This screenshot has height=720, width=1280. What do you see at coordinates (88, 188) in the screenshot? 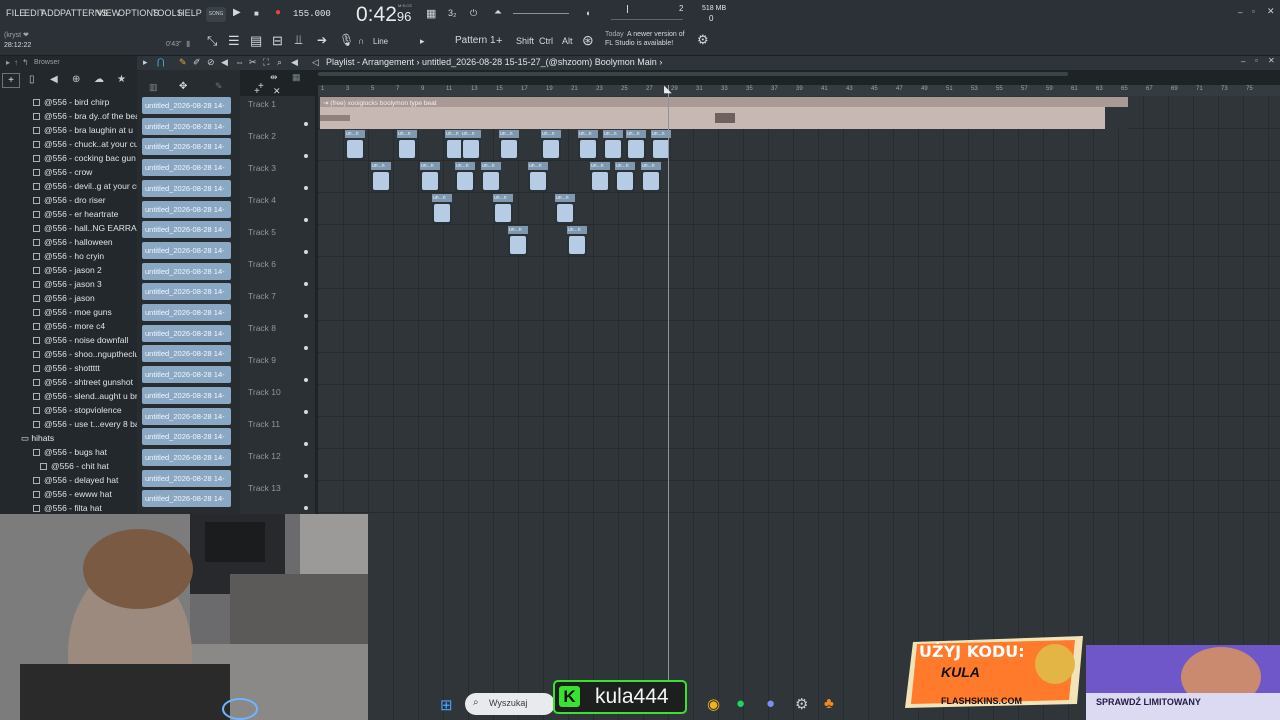
I see `browser-item: @556 - devil..g at your cut` at bounding box center [88, 188].